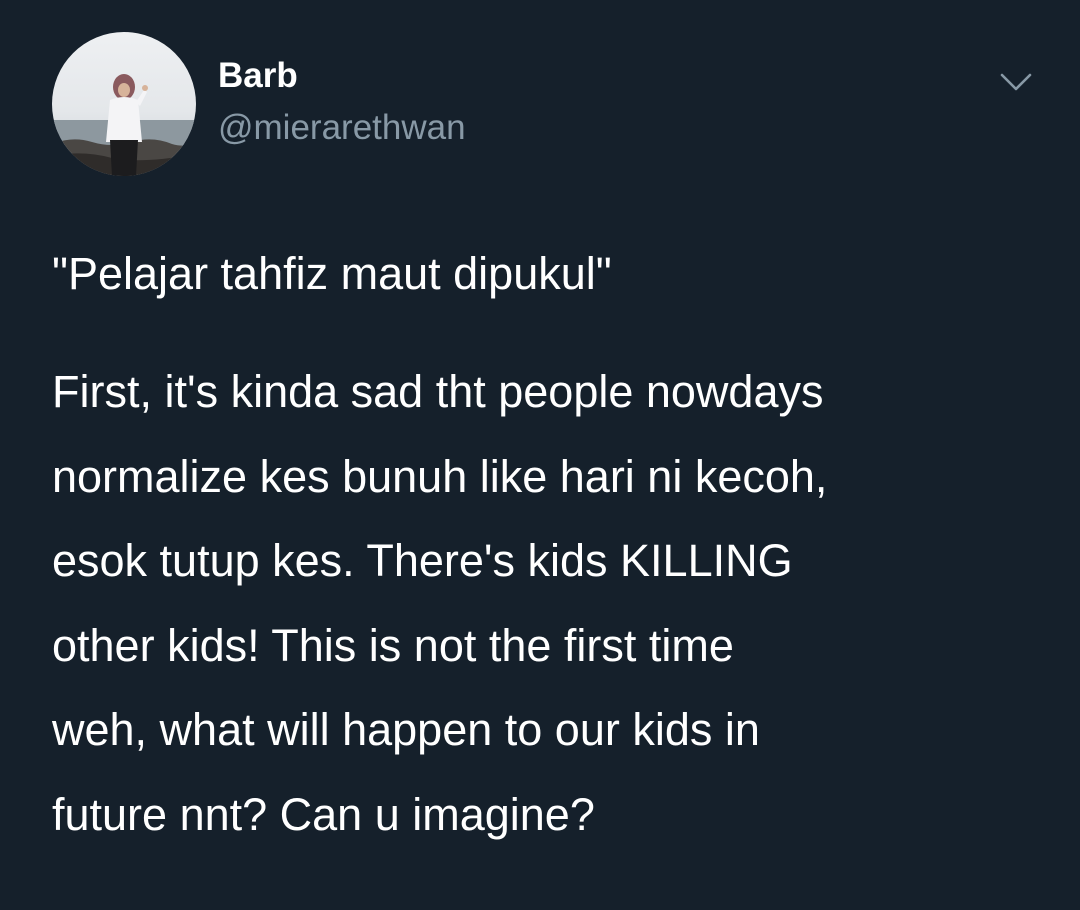 This screenshot has height=910, width=1080. What do you see at coordinates (258, 76) in the screenshot?
I see `display-name: Barb` at bounding box center [258, 76].